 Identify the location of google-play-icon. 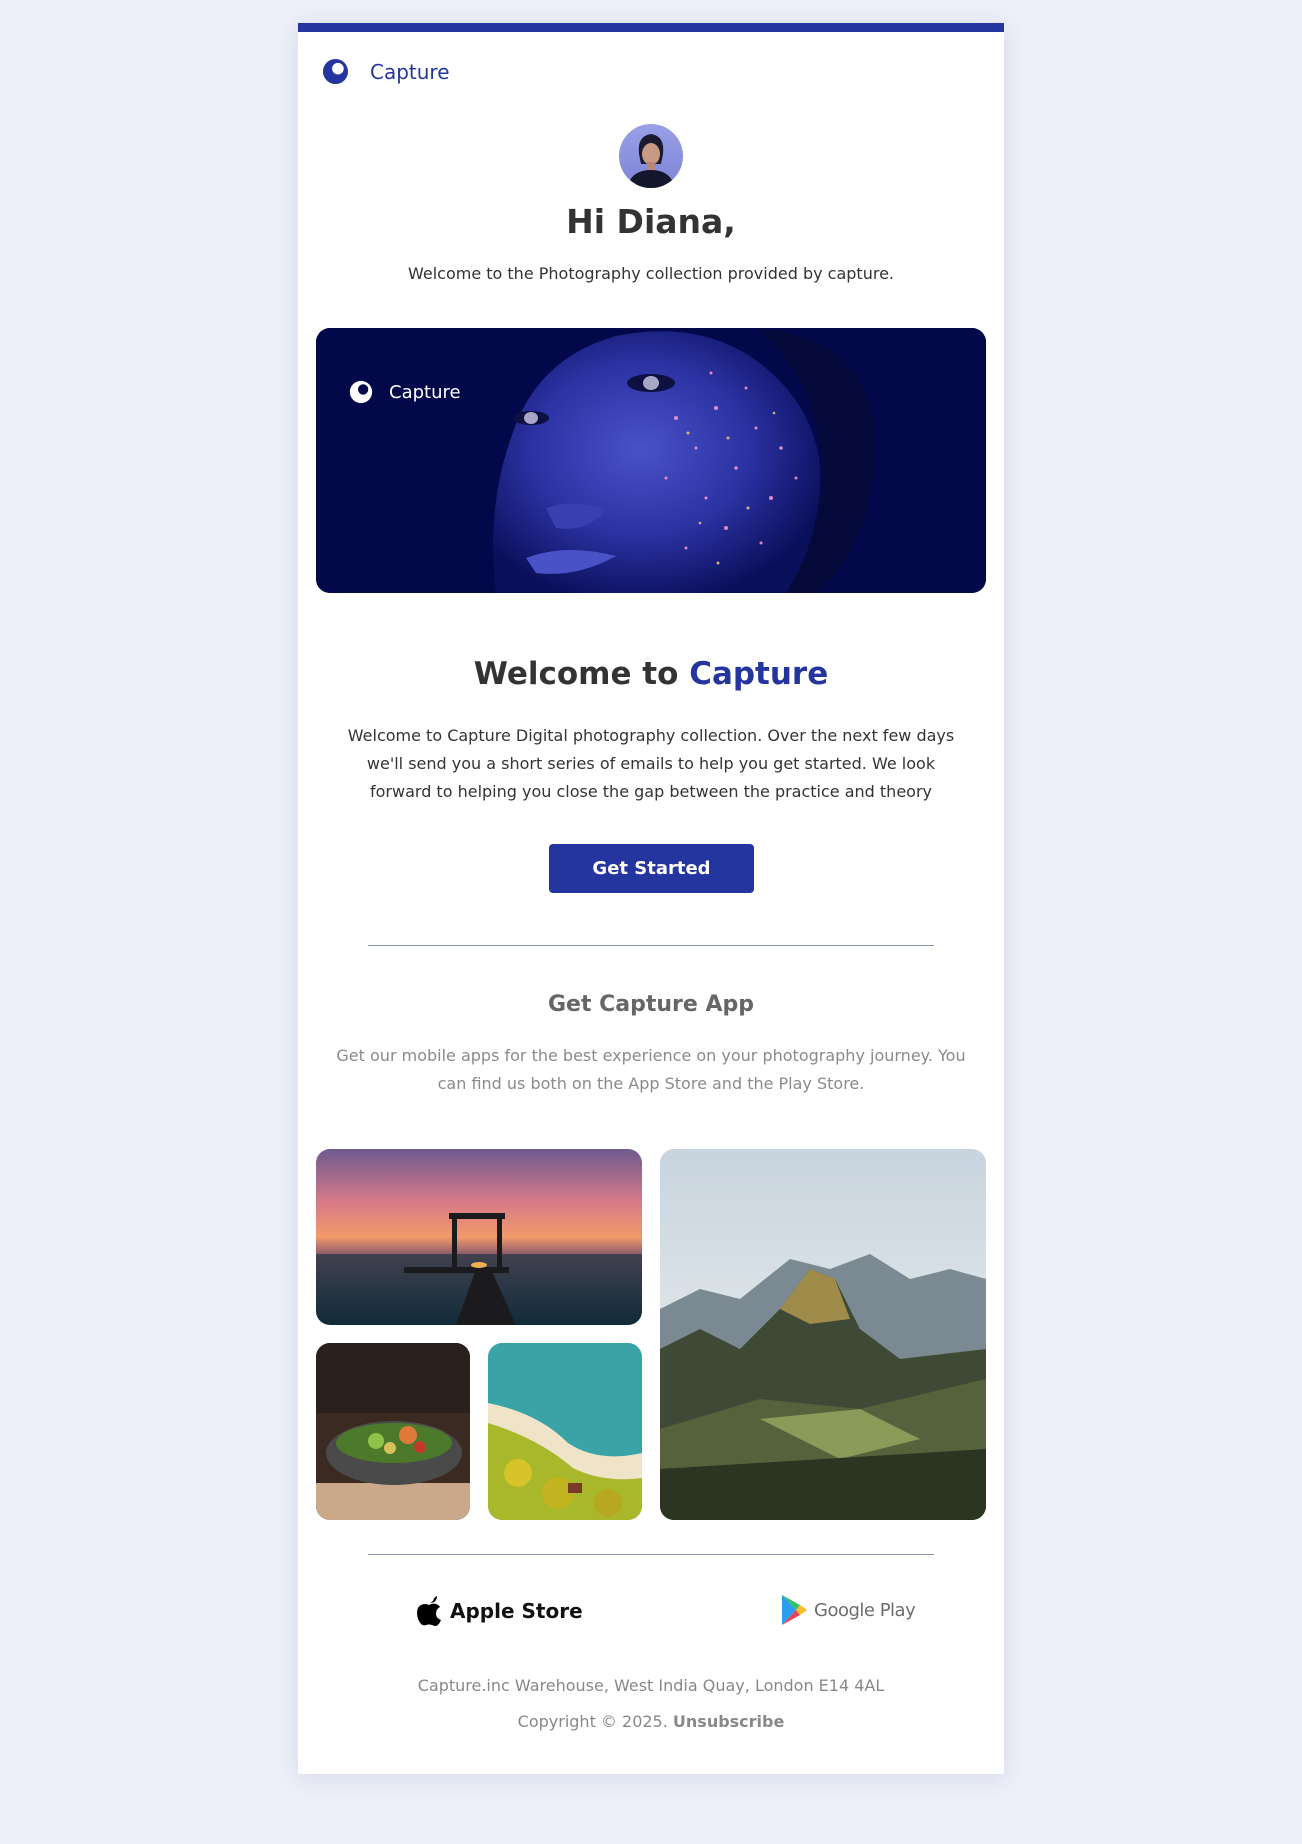
(794, 1610).